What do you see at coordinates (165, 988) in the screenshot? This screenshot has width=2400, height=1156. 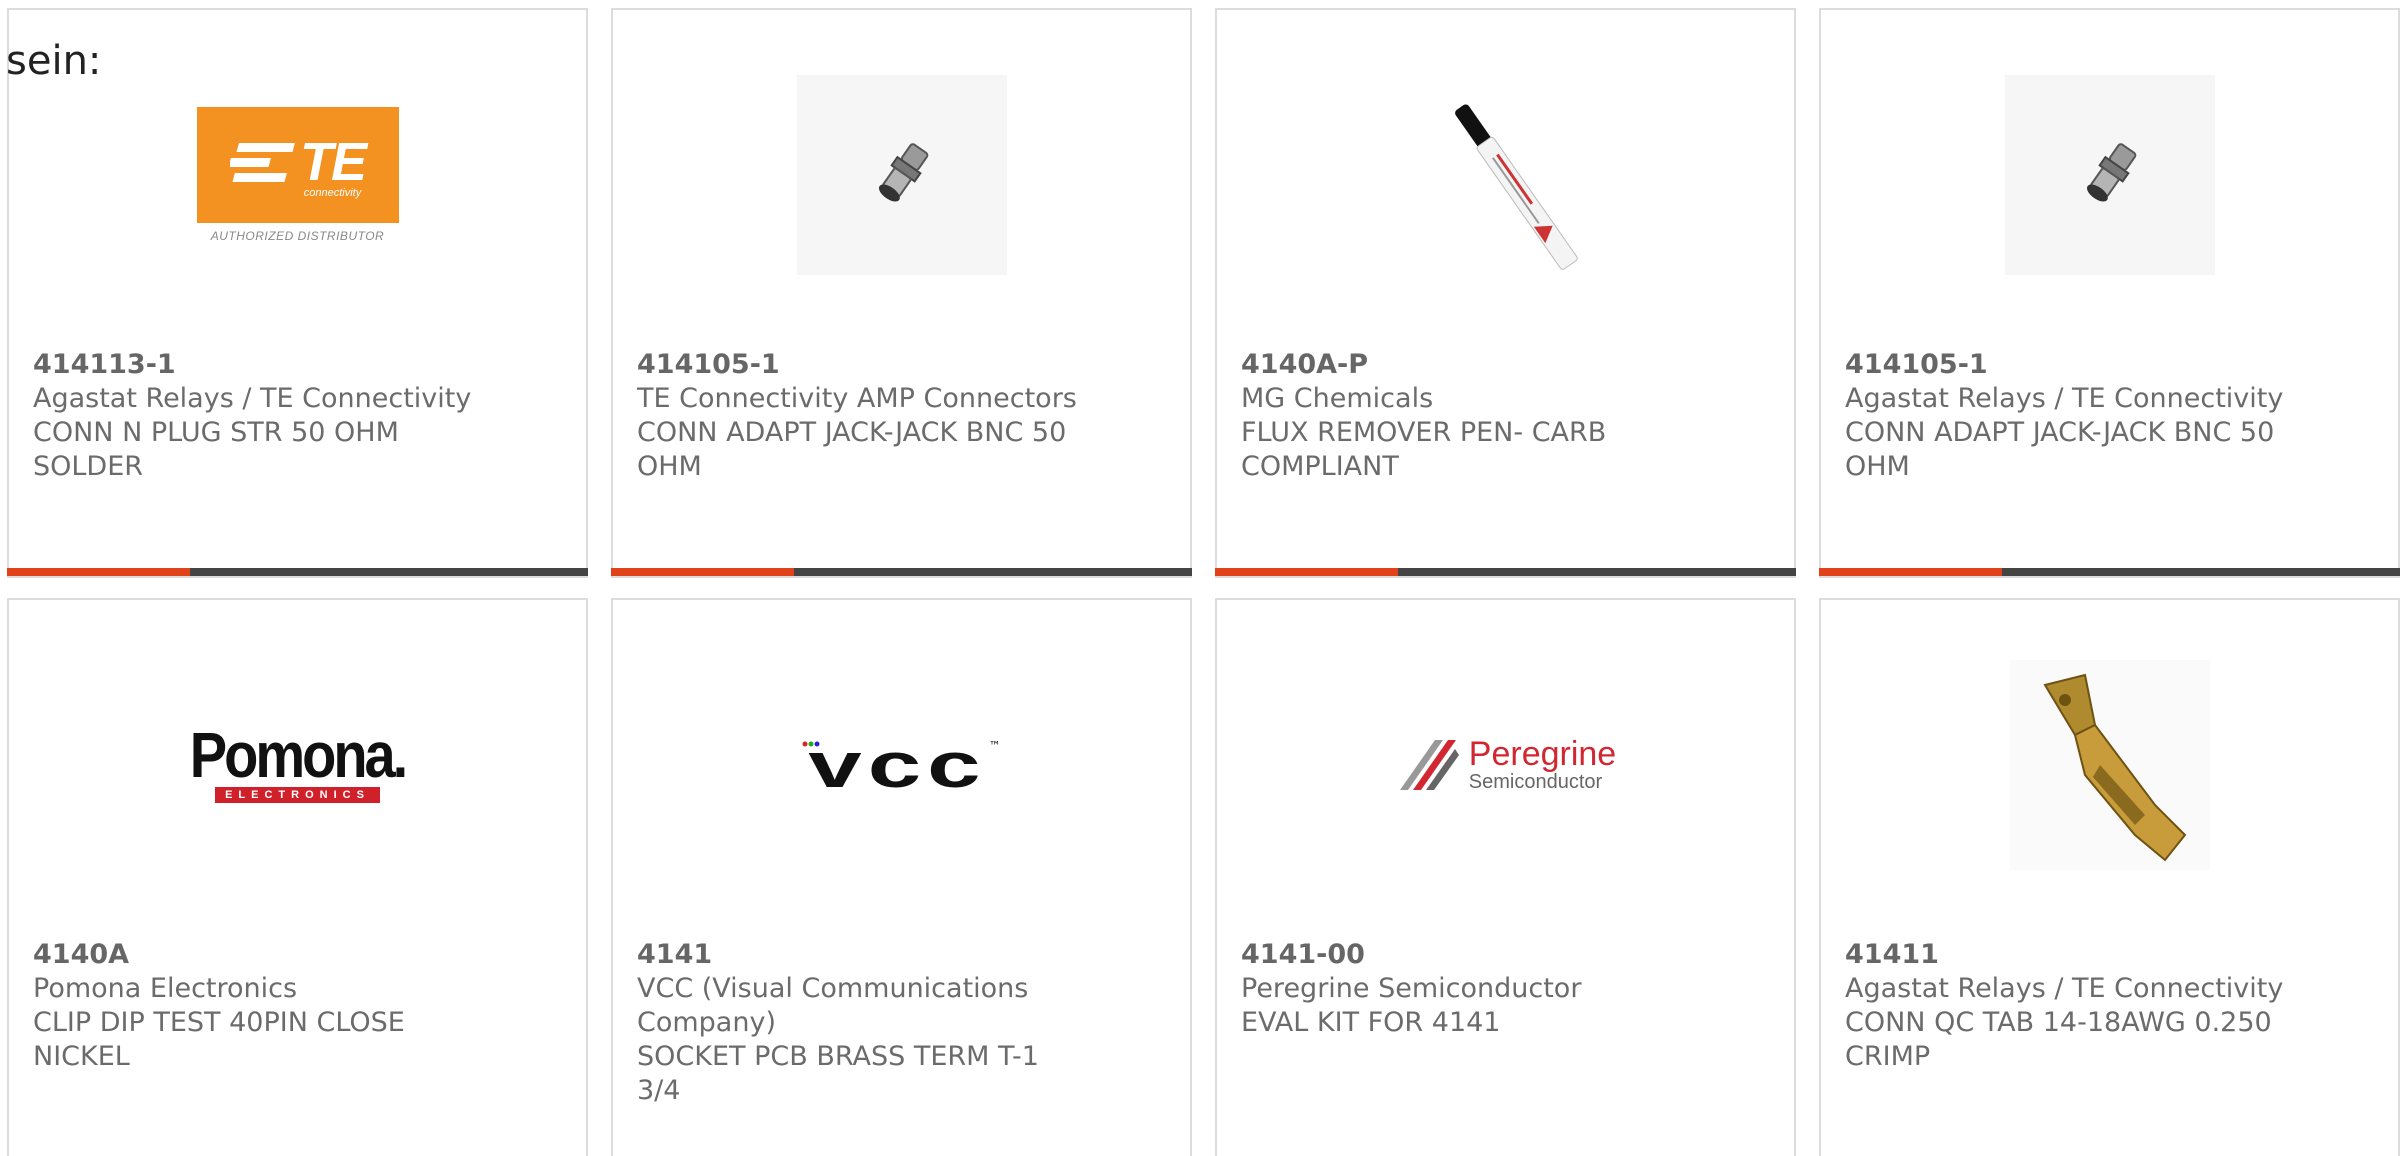 I see `manufacturer: Pomona Electronics` at bounding box center [165, 988].